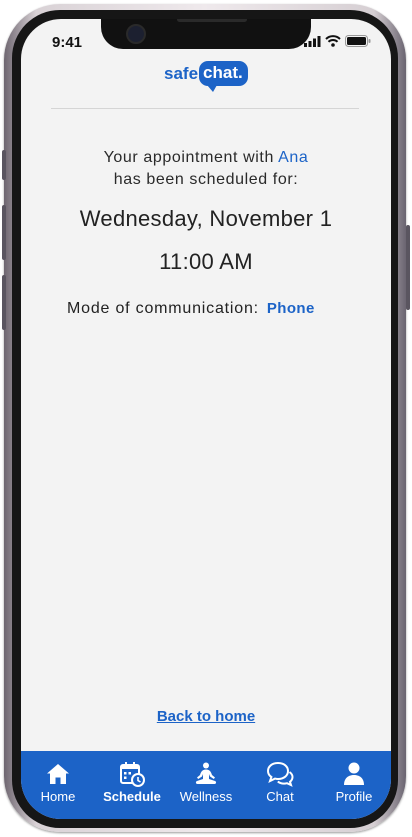 The width and height of the screenshot is (412, 837). What do you see at coordinates (354, 796) in the screenshot?
I see `tab-profile-label: Profile` at bounding box center [354, 796].